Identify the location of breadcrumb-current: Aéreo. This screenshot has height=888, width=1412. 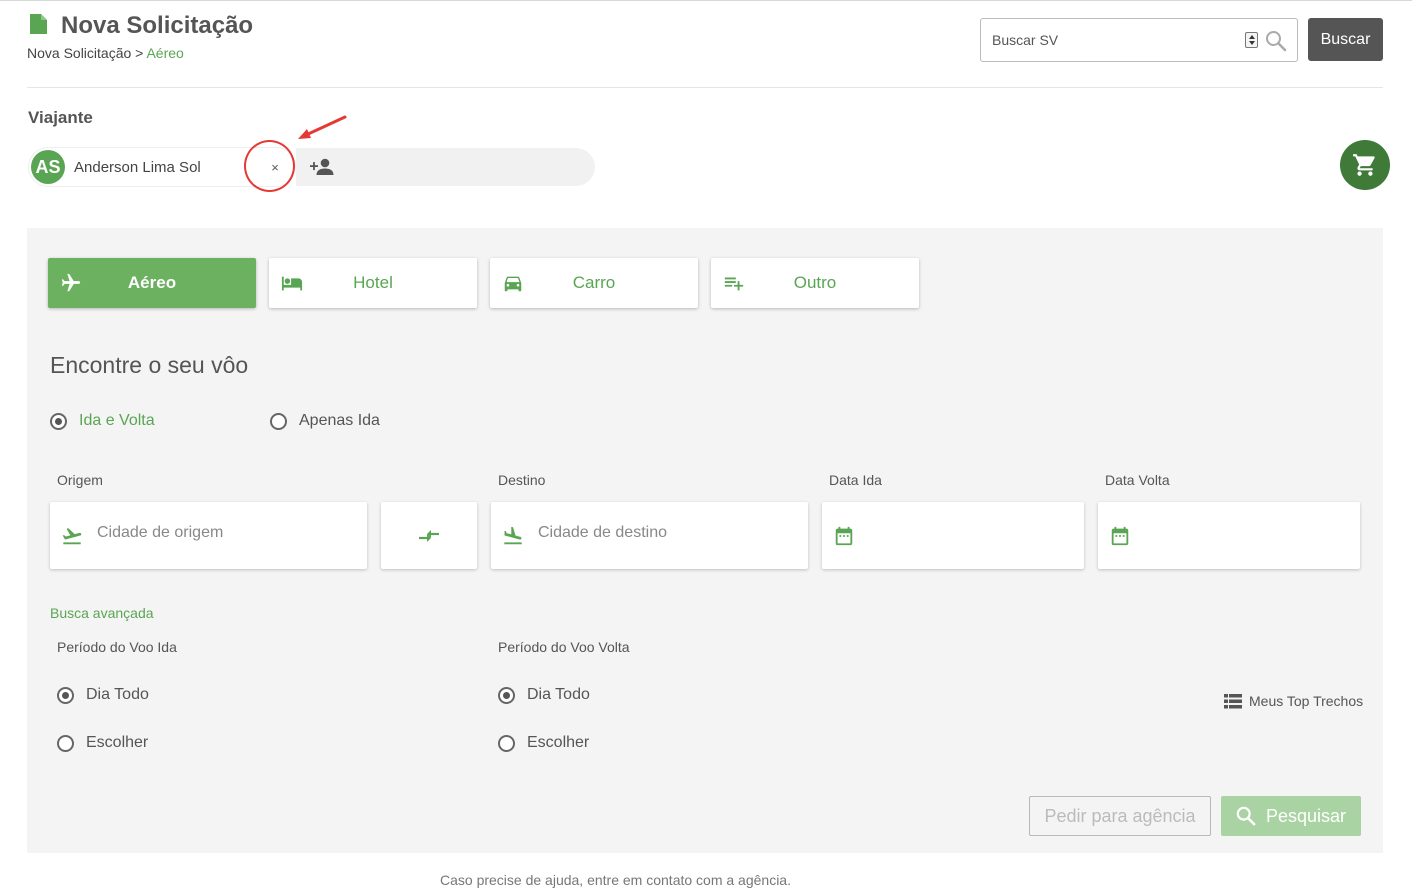
(165, 53).